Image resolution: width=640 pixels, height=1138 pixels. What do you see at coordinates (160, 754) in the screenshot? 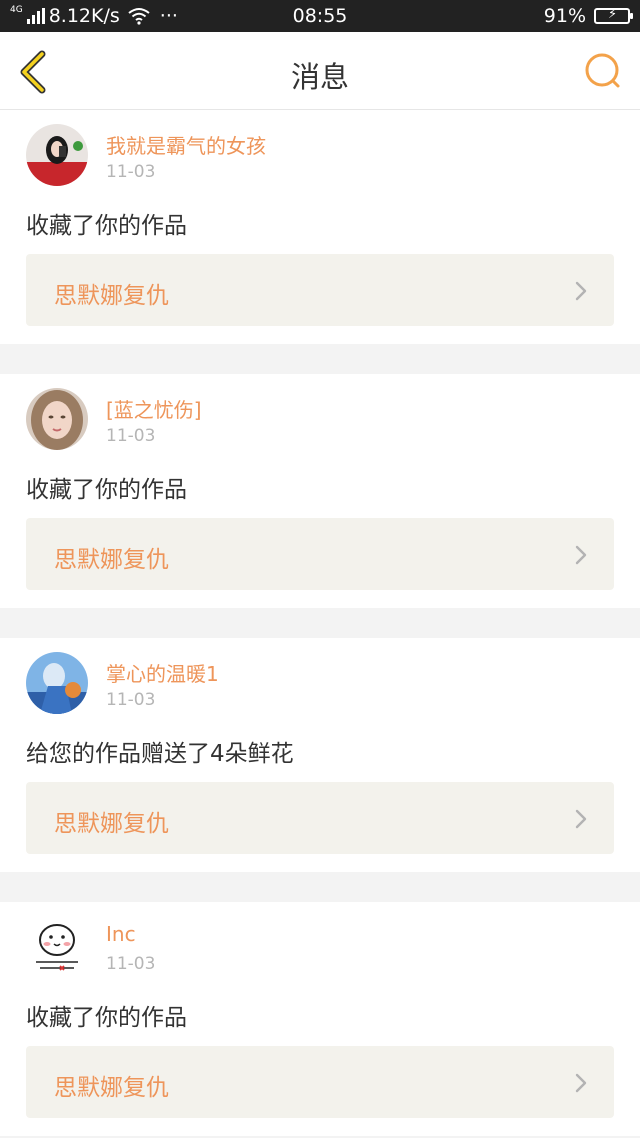
I see `message-text: 给您的作品赠送了4朵鲜花` at bounding box center [160, 754].